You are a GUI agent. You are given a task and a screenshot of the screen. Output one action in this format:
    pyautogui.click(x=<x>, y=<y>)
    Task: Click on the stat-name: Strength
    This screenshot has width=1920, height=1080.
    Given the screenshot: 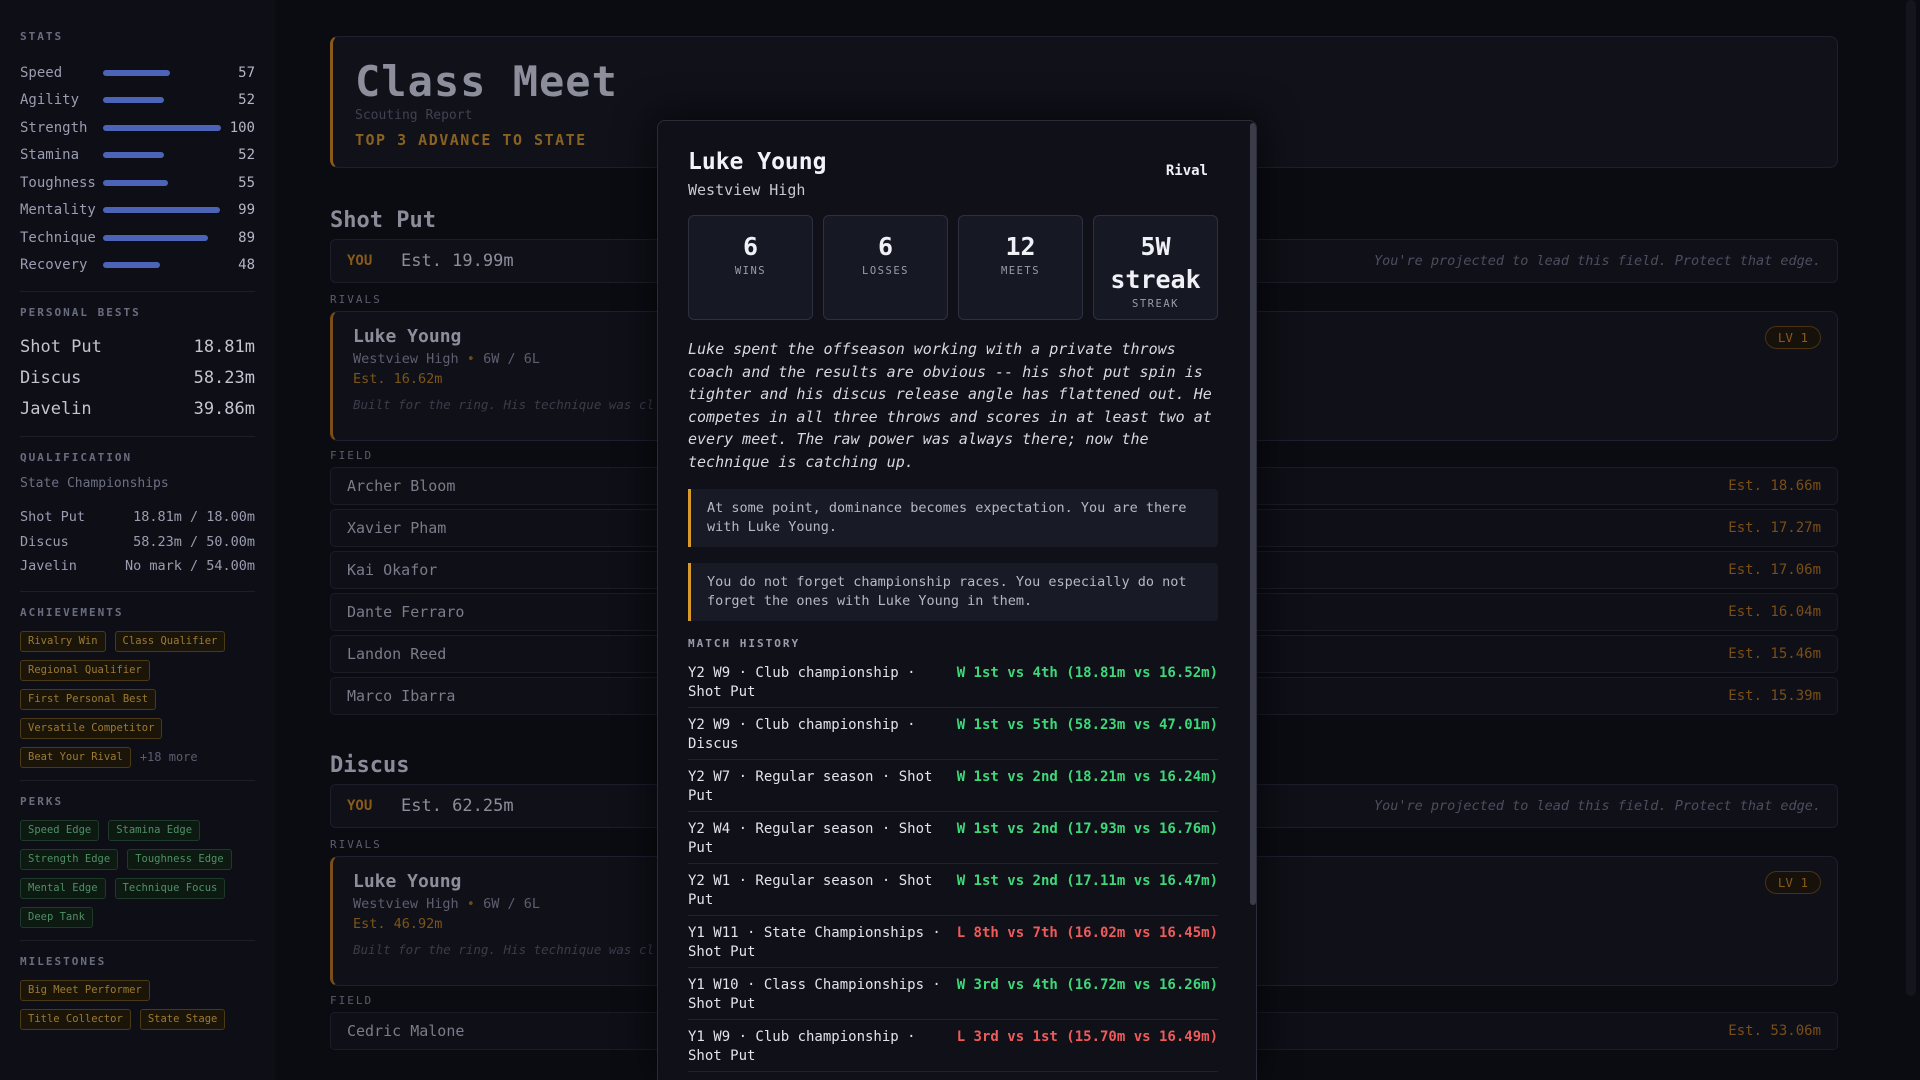 What is the action you would take?
    pyautogui.click(x=54, y=127)
    